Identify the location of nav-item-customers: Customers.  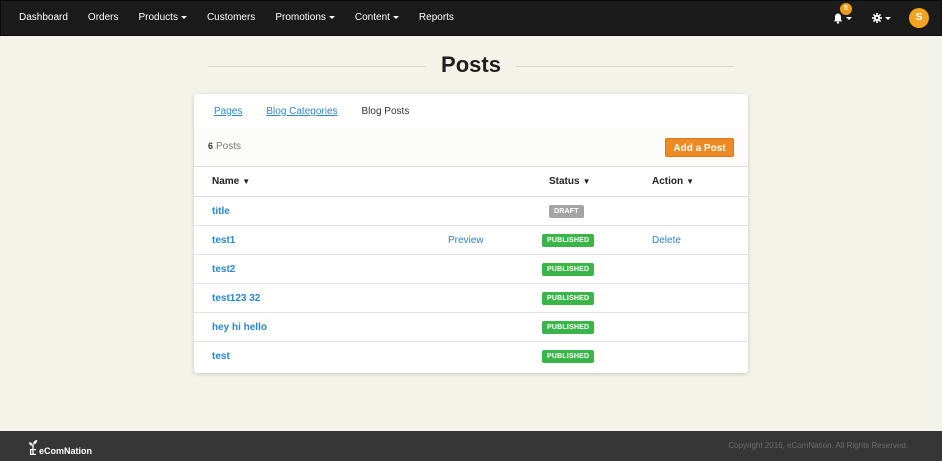
(231, 18).